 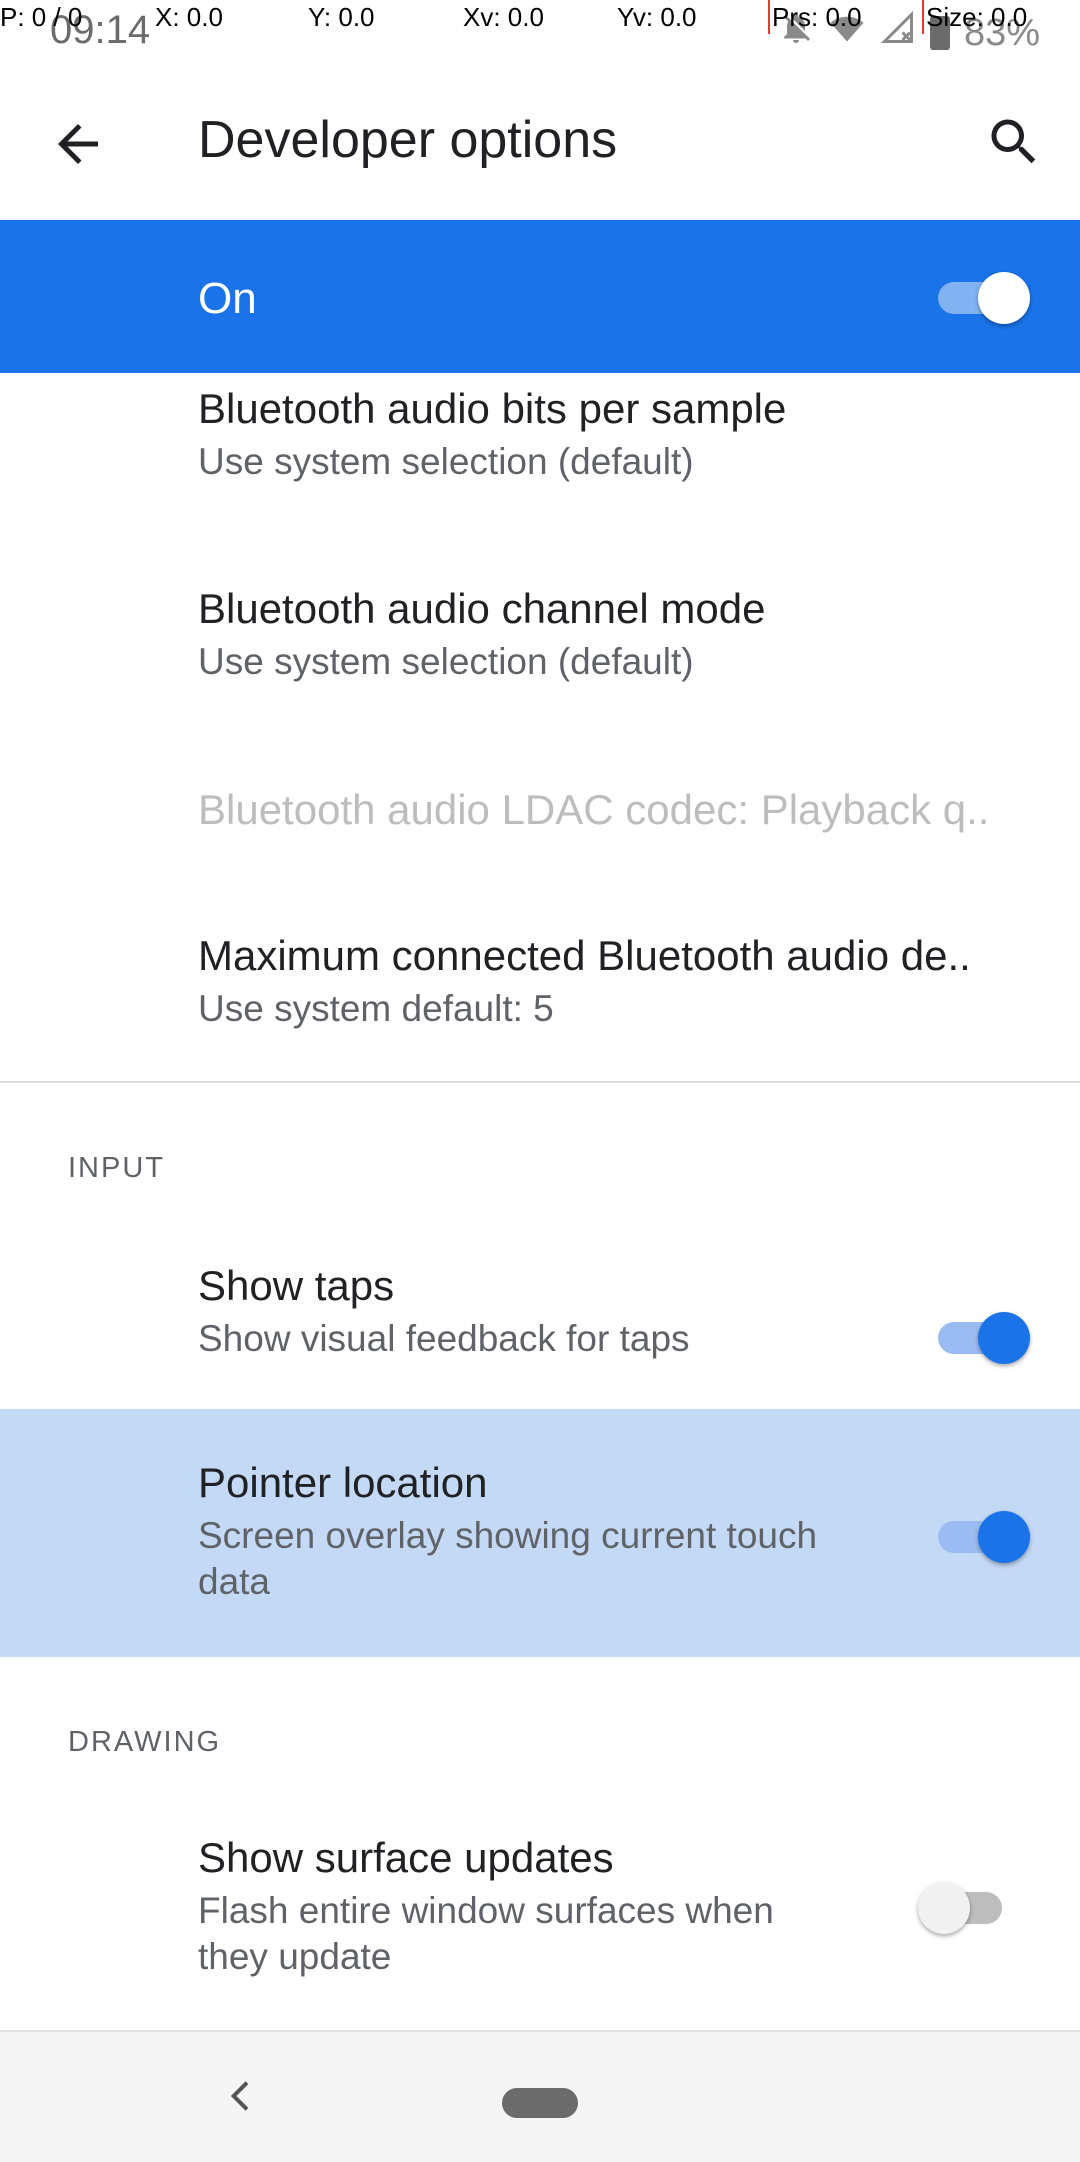 What do you see at coordinates (78, 144) in the screenshot?
I see `arrow-back-icon` at bounding box center [78, 144].